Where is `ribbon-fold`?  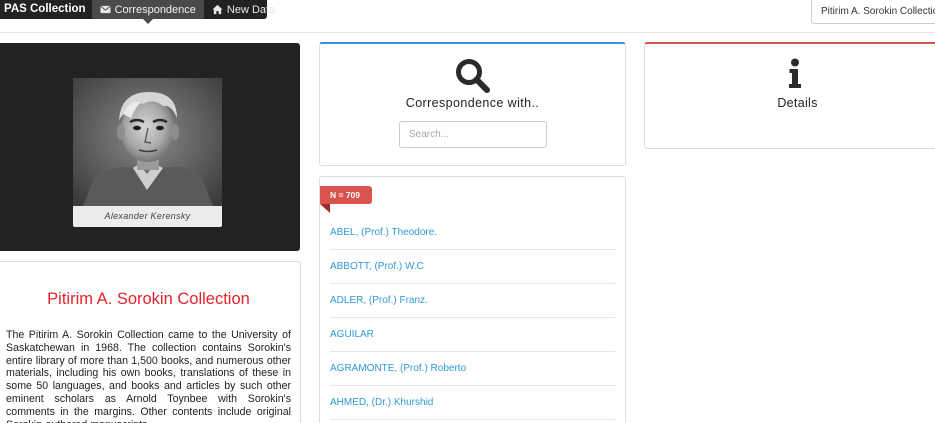 ribbon-fold is located at coordinates (325, 208).